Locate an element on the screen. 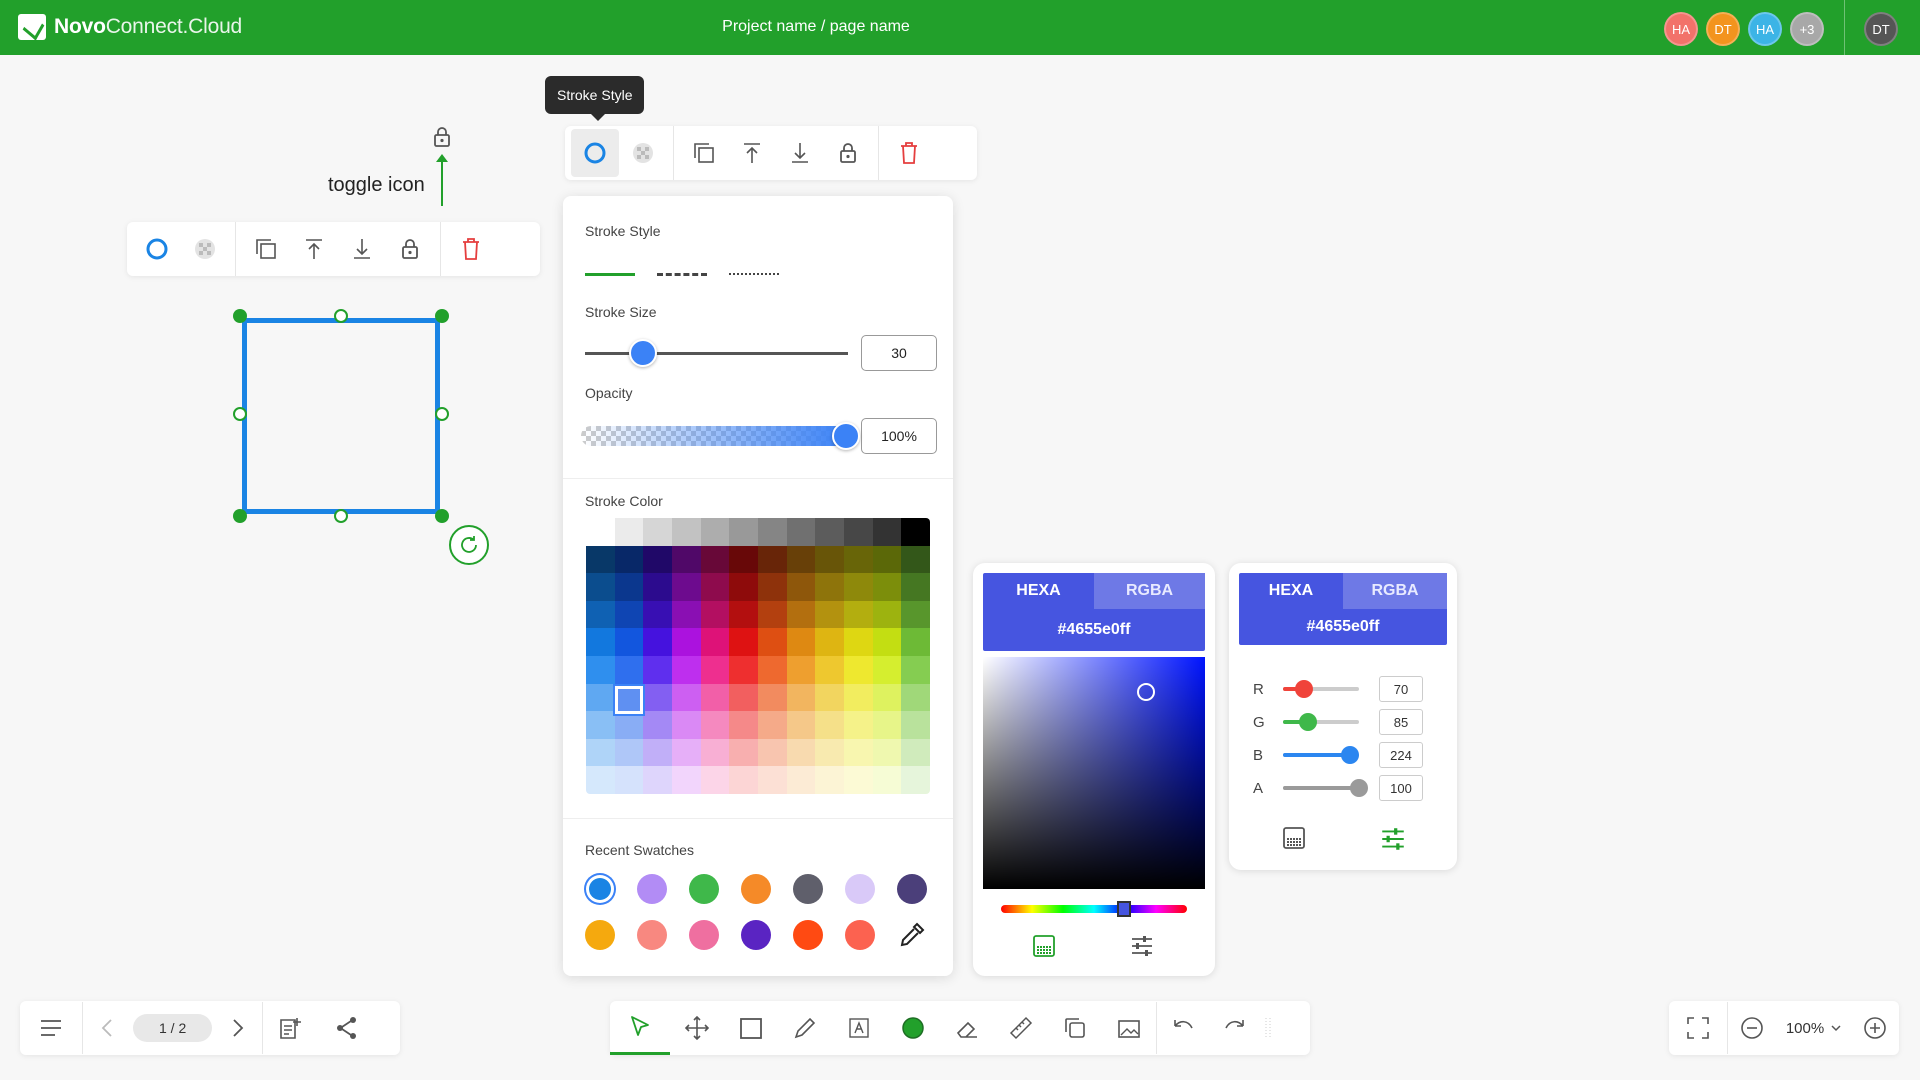 The height and width of the screenshot is (1080, 1920). avatar: HA is located at coordinates (1681, 29).